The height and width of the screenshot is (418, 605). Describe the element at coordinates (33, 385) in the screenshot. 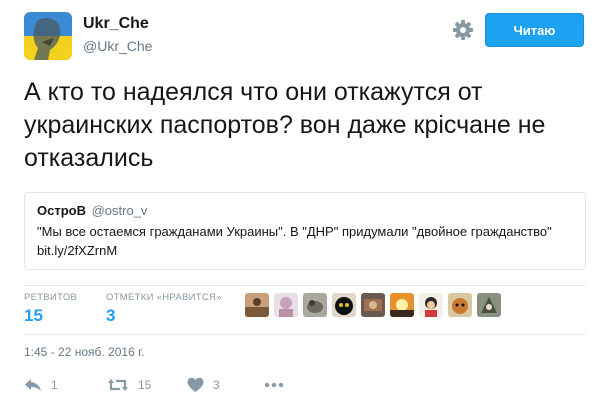

I see `reply-icon` at that location.